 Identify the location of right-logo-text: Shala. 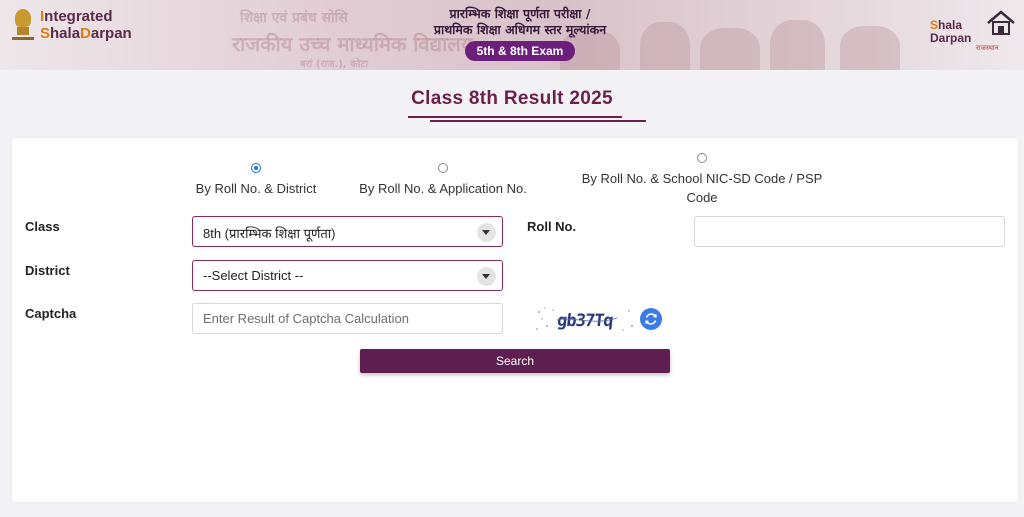
(946, 25).